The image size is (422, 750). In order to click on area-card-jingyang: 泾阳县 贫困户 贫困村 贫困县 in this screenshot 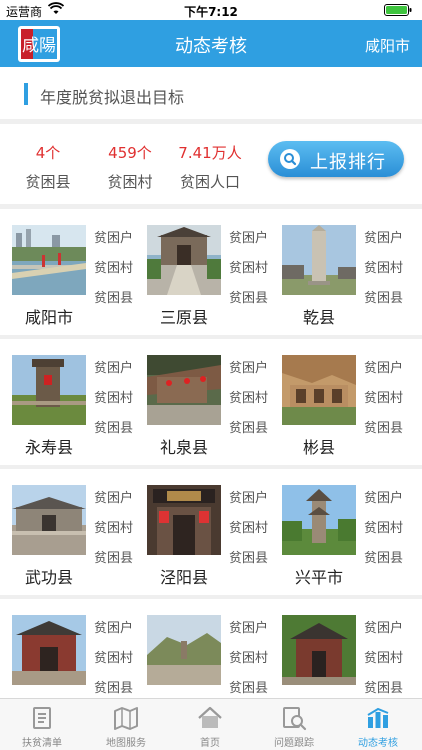, I will do `click(205, 532)`.